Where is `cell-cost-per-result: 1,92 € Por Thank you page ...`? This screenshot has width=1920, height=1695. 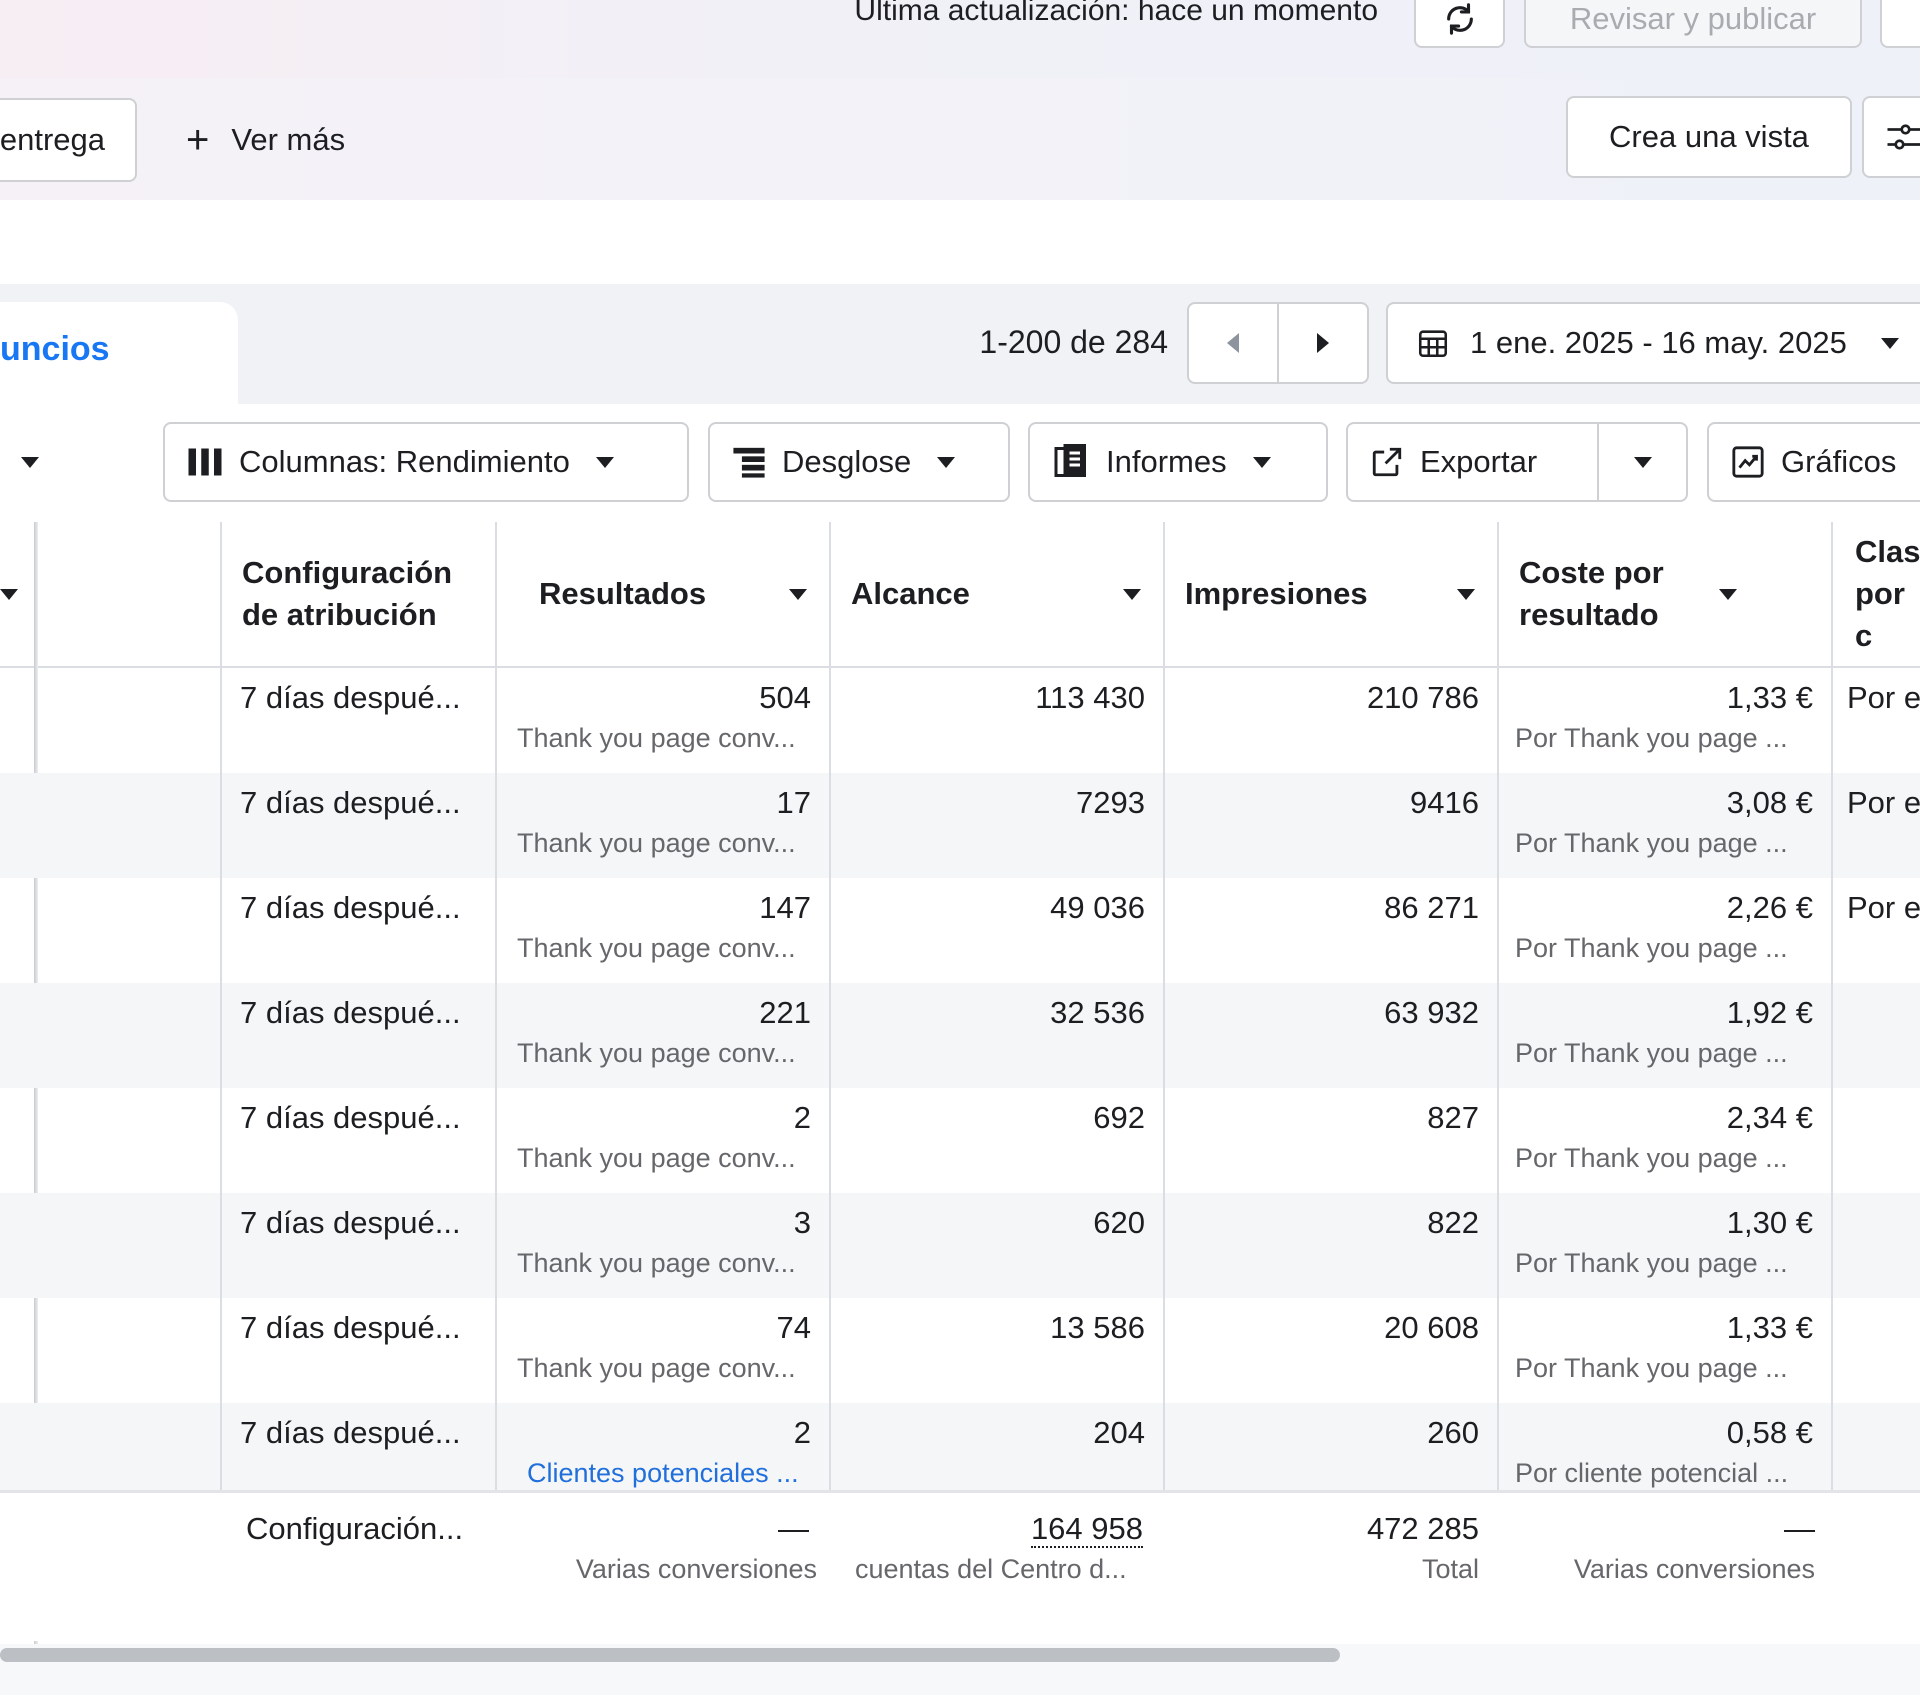 cell-cost-per-result: 1,92 € Por Thank you page ... is located at coordinates (1665, 1035).